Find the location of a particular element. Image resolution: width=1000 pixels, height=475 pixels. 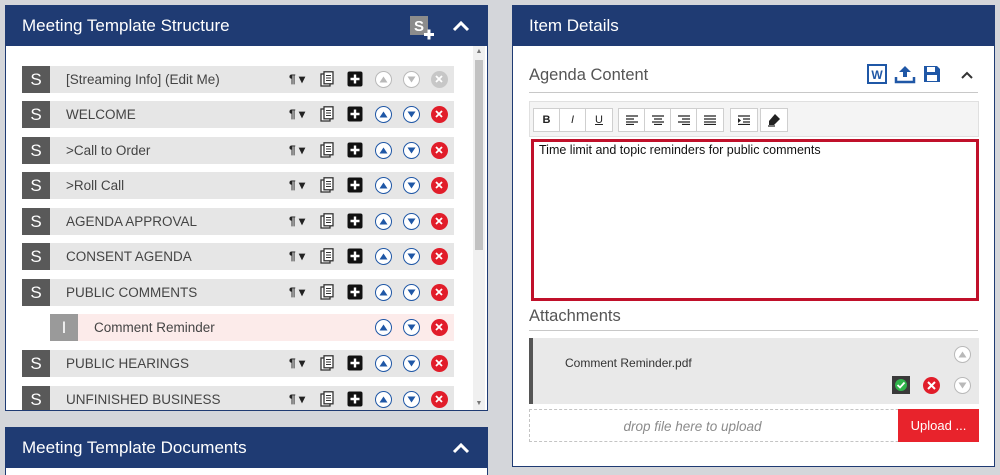

section-row: S WELCOME ¶ ▾ is located at coordinates (238, 114).